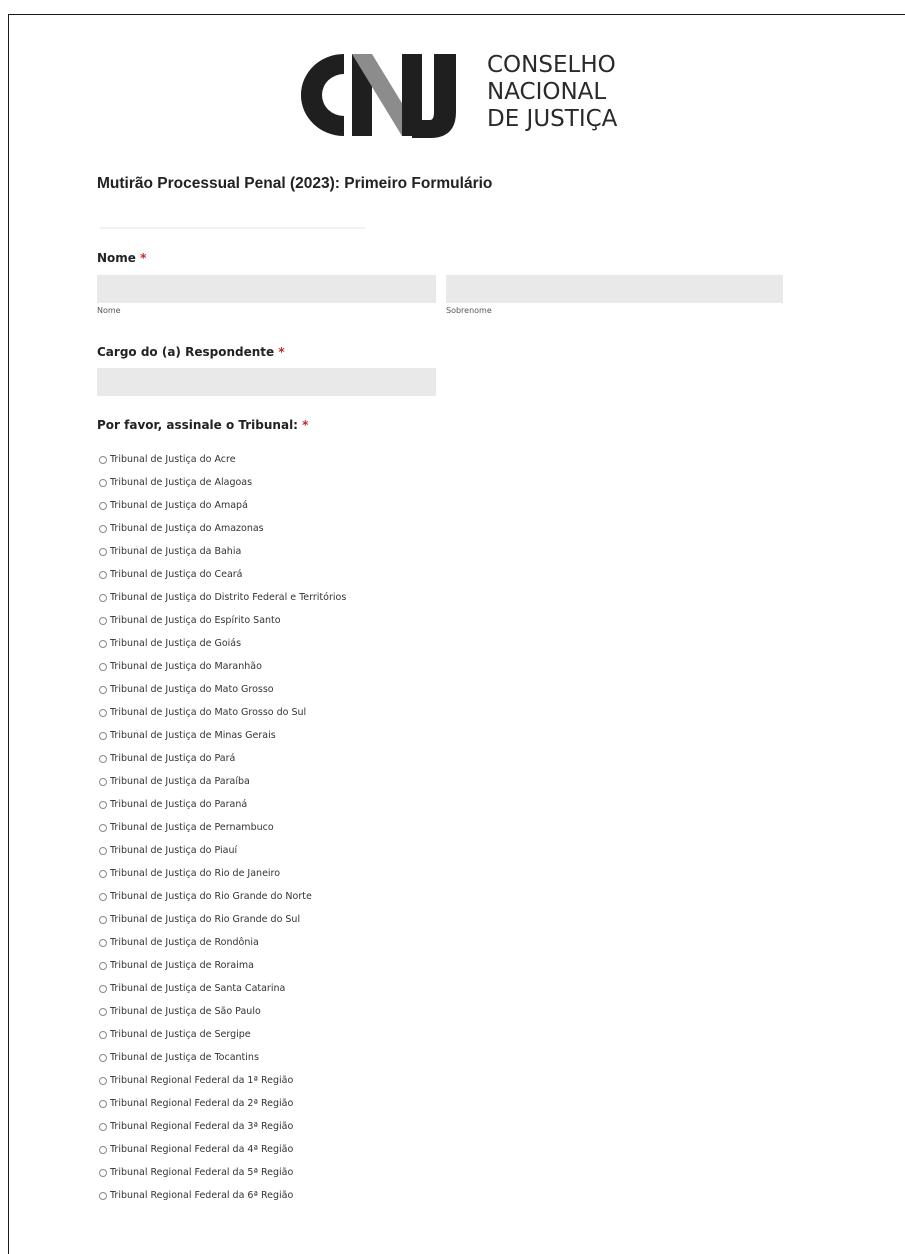 The height and width of the screenshot is (1254, 905). Describe the element at coordinates (195, 620) in the screenshot. I see `court-option-label: Tribunal de Justiça do Espírito Santo` at that location.